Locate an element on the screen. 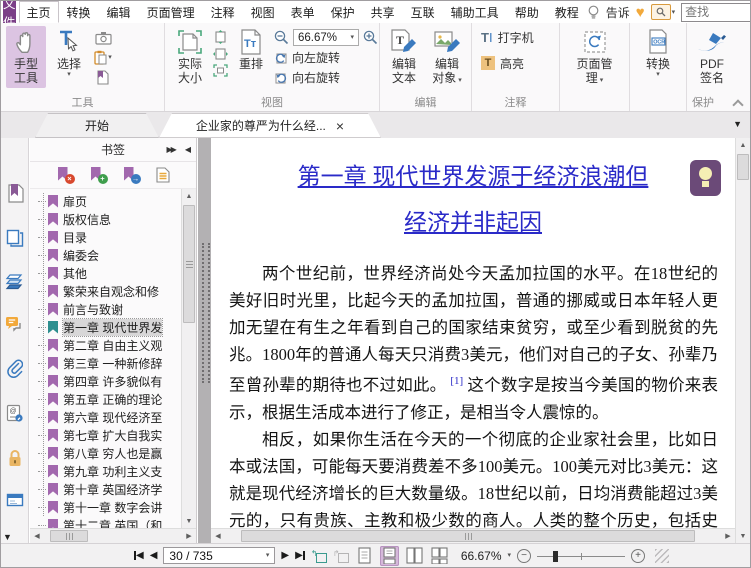 Image resolution: width=751 pixels, height=568 pixels. lightbulb-icon is located at coordinates (593, 12).